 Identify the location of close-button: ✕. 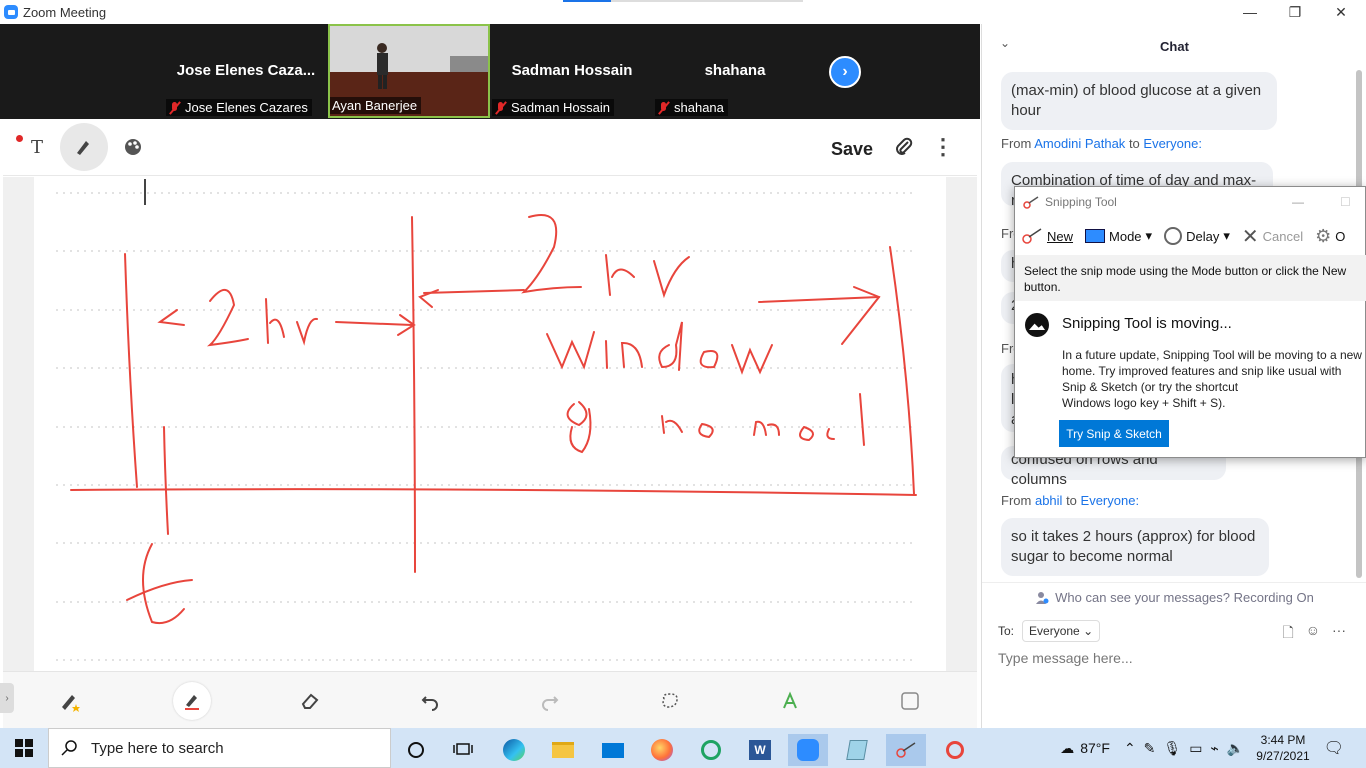
(1341, 12).